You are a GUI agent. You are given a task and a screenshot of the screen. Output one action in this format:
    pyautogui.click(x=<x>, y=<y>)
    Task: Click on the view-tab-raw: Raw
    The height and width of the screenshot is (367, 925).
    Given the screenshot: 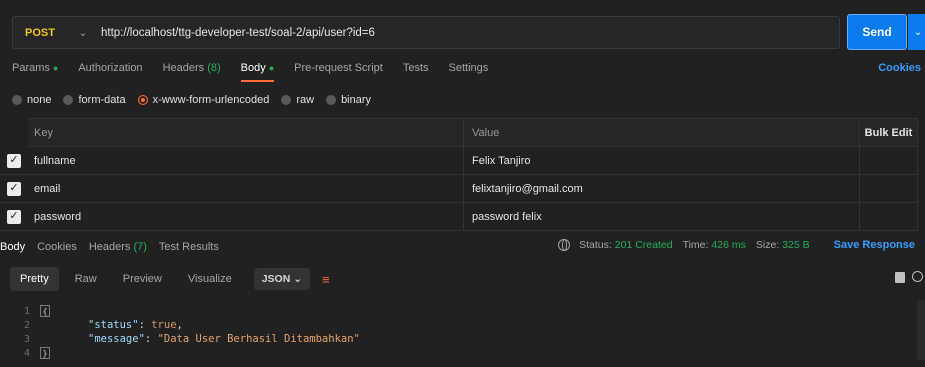 What is the action you would take?
    pyautogui.click(x=86, y=279)
    